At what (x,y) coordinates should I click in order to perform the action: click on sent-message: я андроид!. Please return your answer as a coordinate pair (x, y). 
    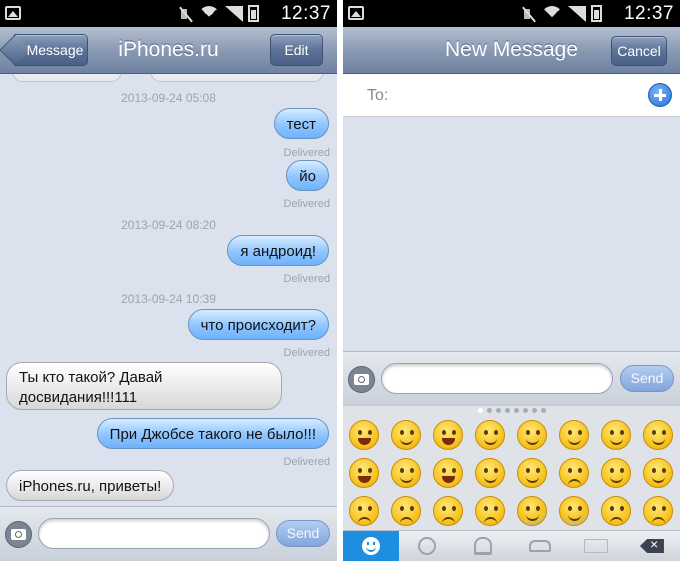
    Looking at the image, I should click on (278, 250).